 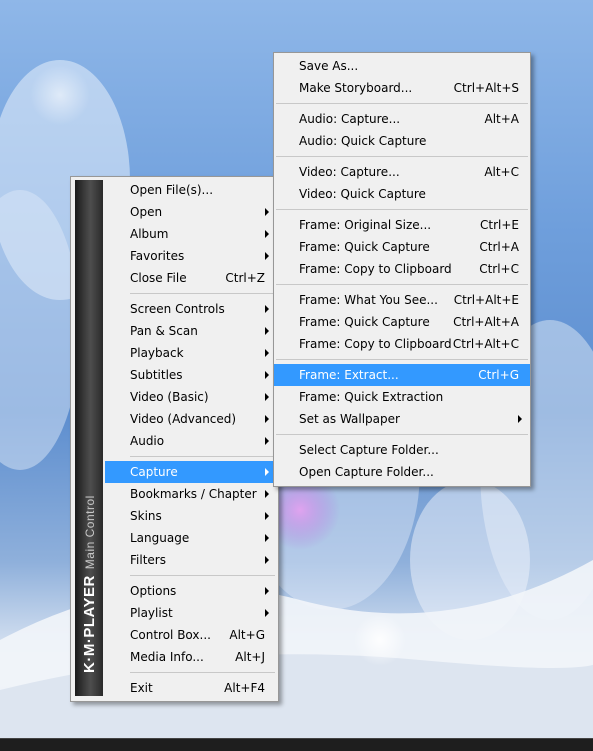 What do you see at coordinates (174, 397) in the screenshot?
I see `main-item-video-basic: Video (Basic)` at bounding box center [174, 397].